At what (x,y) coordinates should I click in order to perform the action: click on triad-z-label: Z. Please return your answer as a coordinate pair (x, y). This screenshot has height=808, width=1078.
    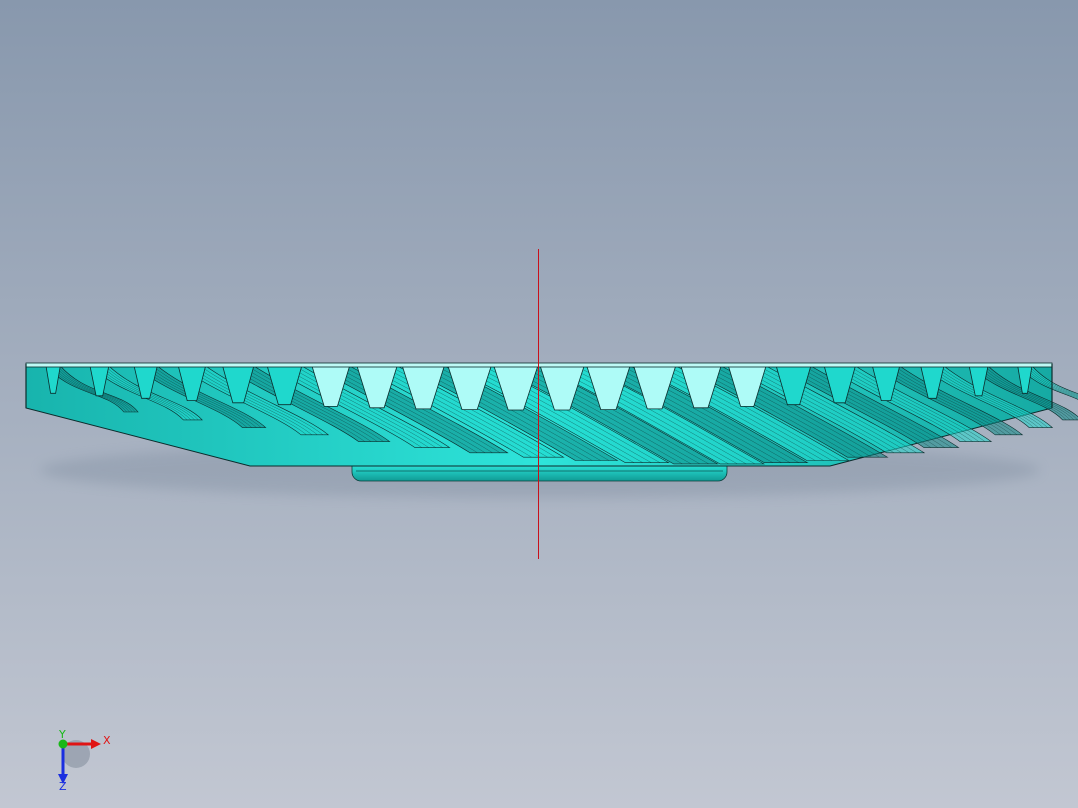
    Looking at the image, I should click on (63, 786).